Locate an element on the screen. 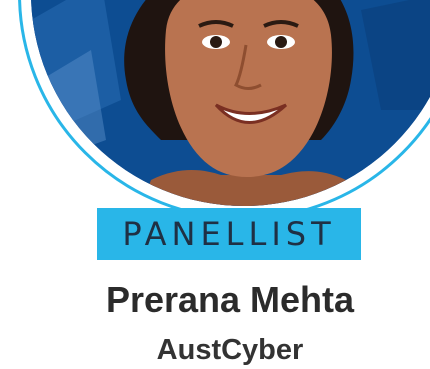 The image size is (430, 369). speaker-organisation: AustCyber is located at coordinates (230, 350).